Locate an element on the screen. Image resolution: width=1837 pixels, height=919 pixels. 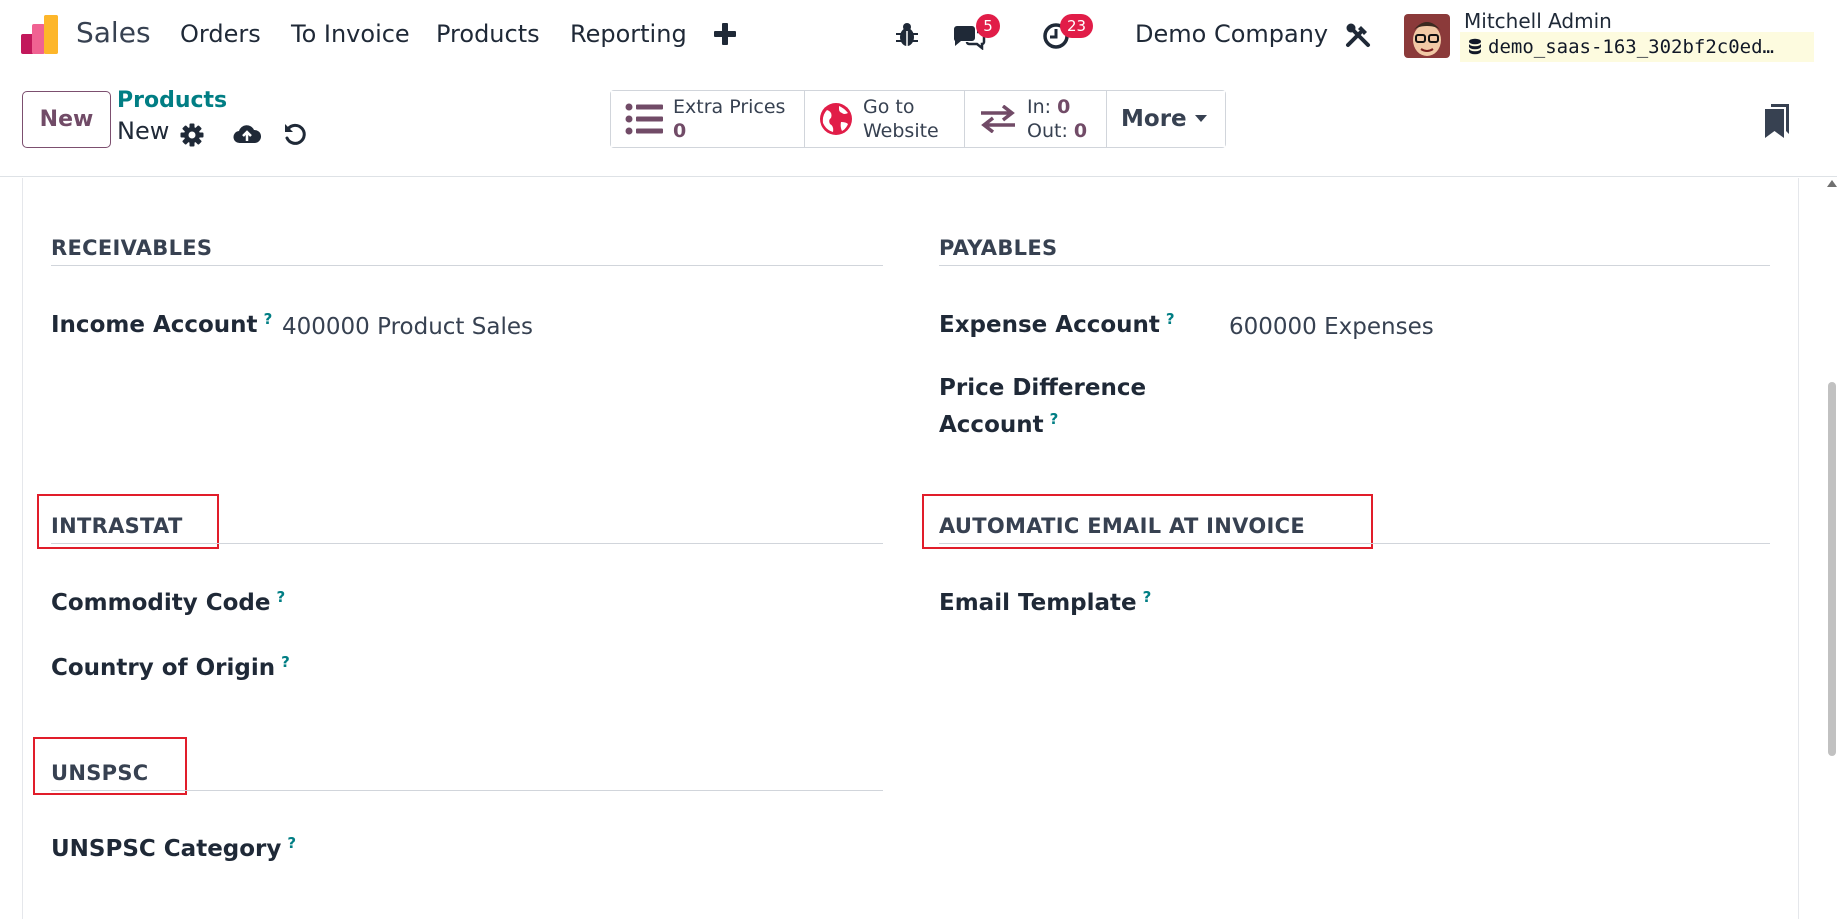
caret-down-icon is located at coordinates (1200, 118).